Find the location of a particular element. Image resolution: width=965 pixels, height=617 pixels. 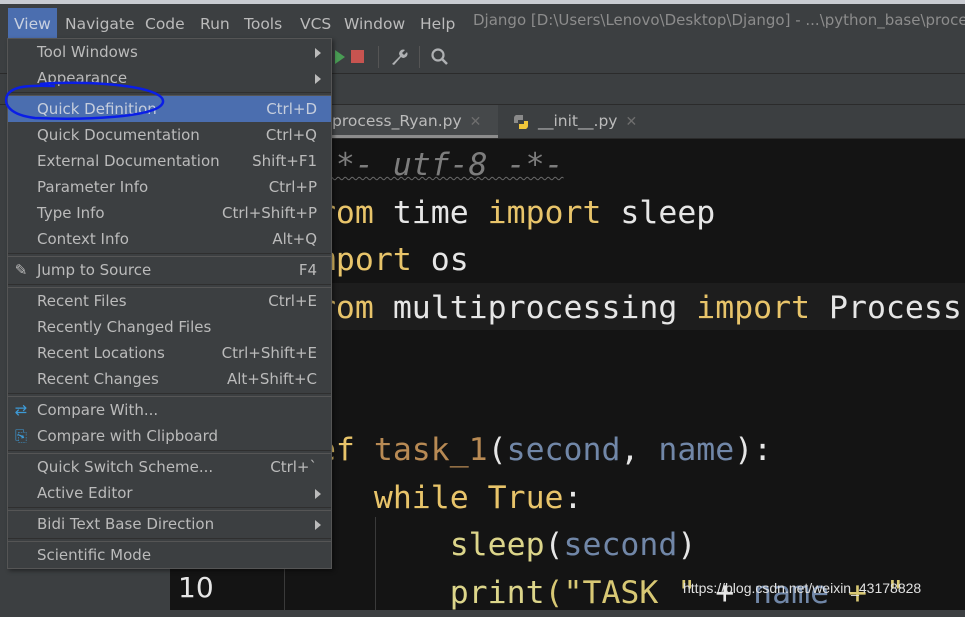

menu-item-label: External Documentation is located at coordinates (128, 161).